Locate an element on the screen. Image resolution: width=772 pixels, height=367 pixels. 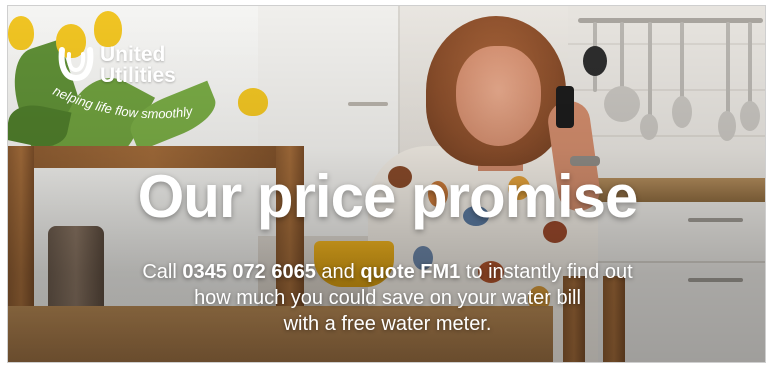
quote-code: quote FM1 is located at coordinates (410, 272).